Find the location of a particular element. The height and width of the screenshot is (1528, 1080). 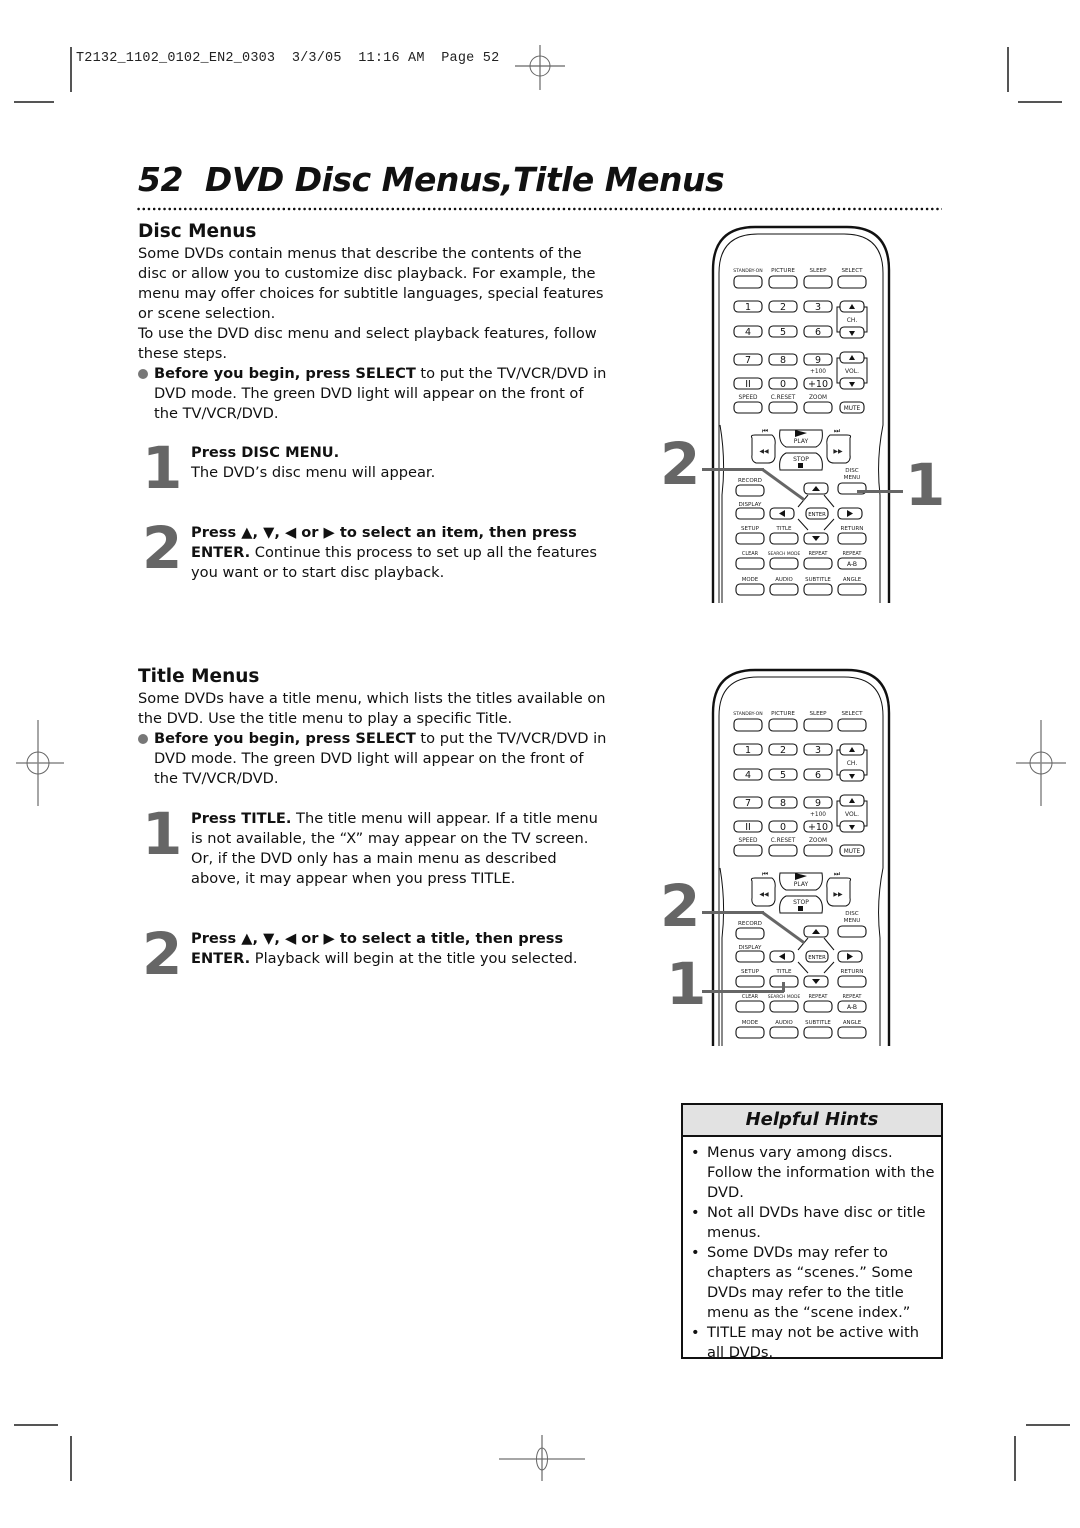

remote-button-label: 1 is located at coordinates (748, 307).